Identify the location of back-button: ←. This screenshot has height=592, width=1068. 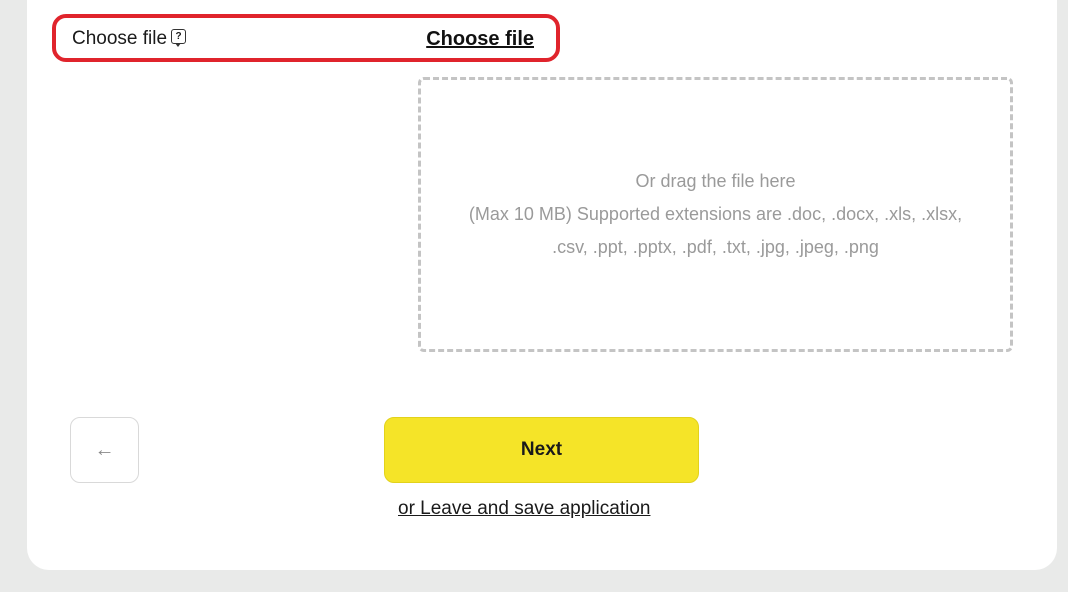
(104, 450).